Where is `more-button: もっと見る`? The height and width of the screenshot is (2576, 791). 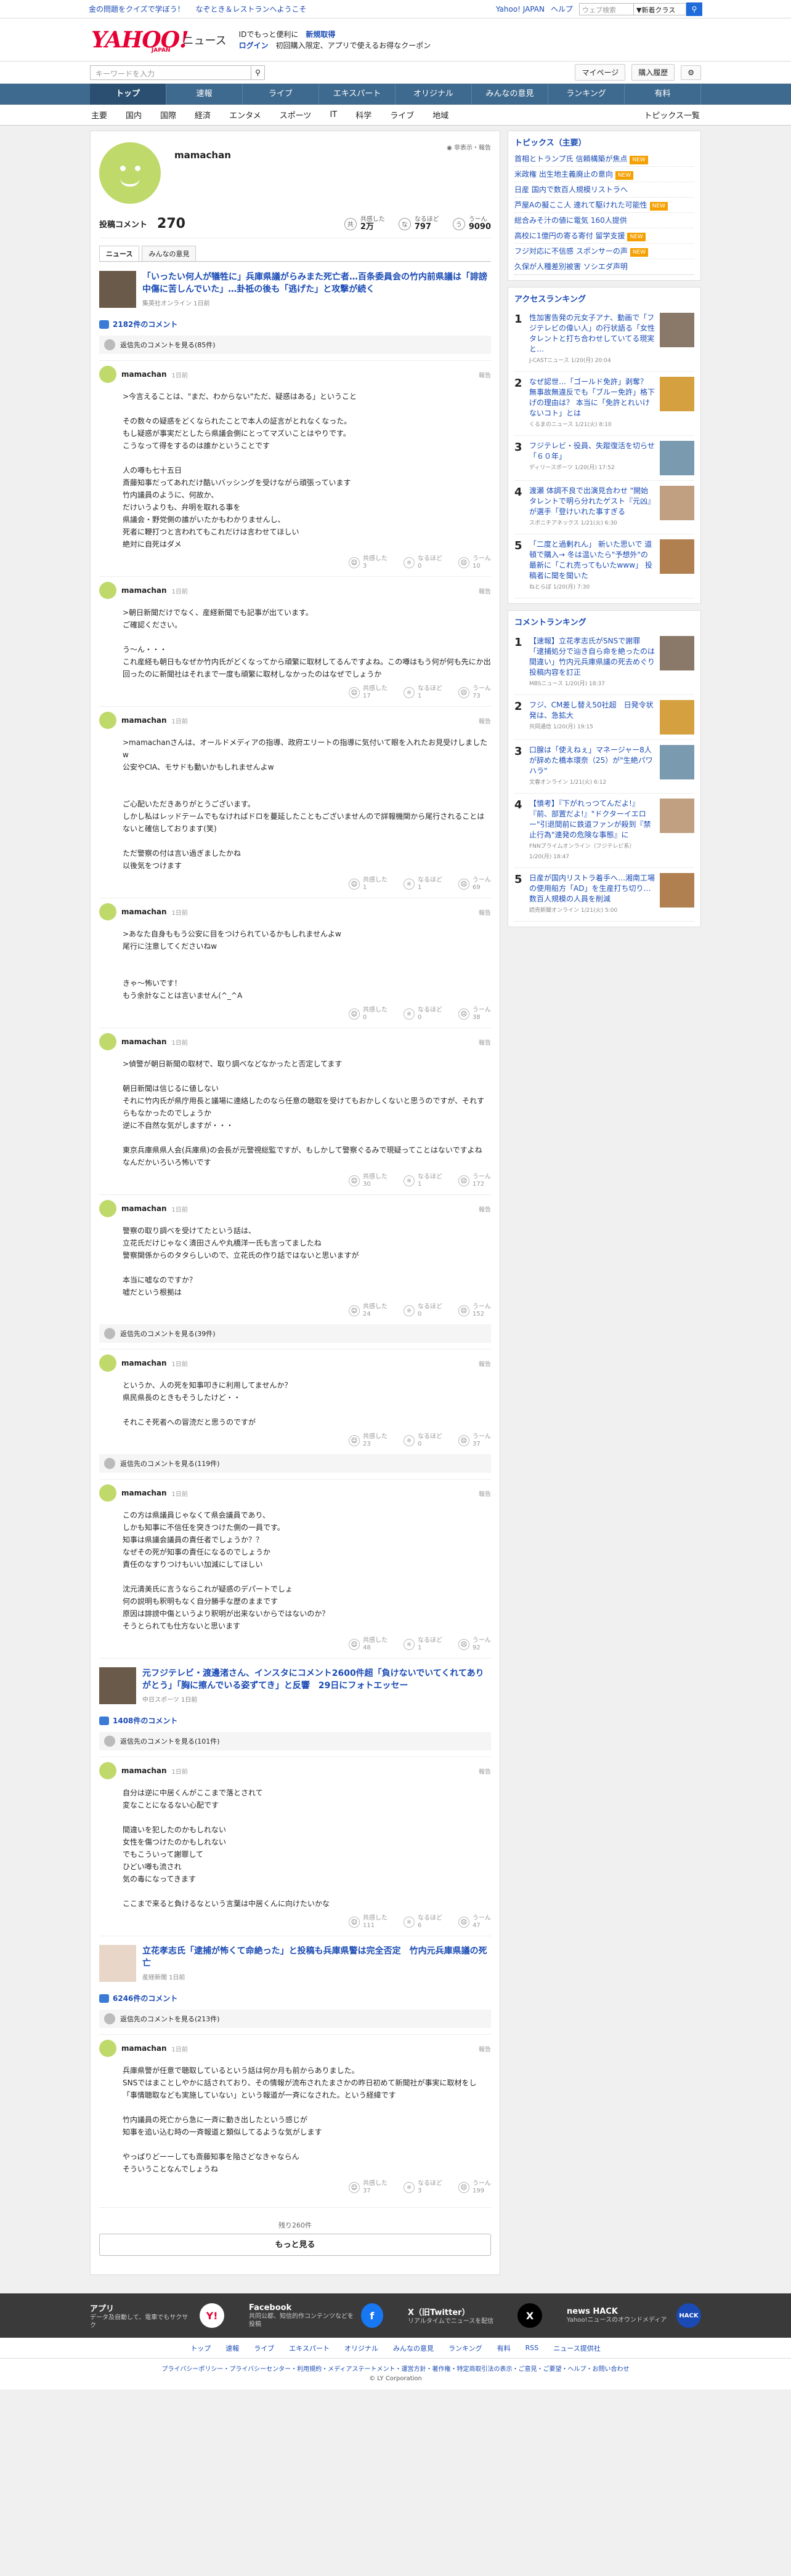
more-button: もっと見る is located at coordinates (295, 2245).